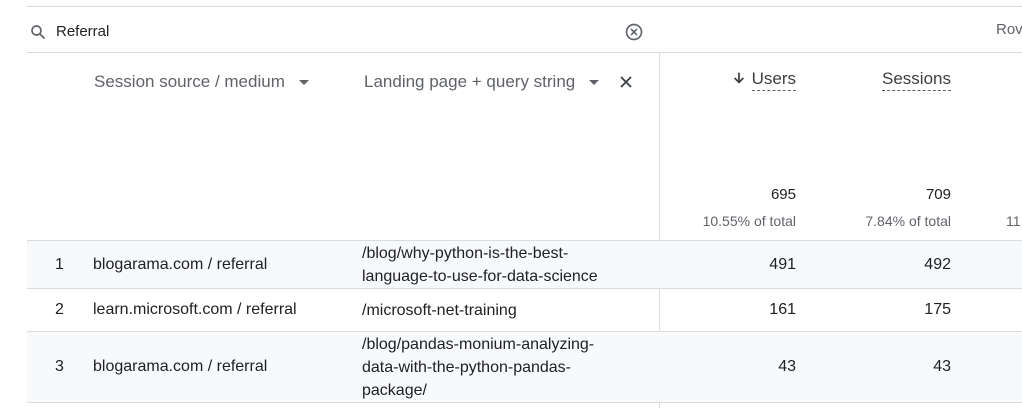  What do you see at coordinates (782, 264) in the screenshot?
I see `users-cell: 491` at bounding box center [782, 264].